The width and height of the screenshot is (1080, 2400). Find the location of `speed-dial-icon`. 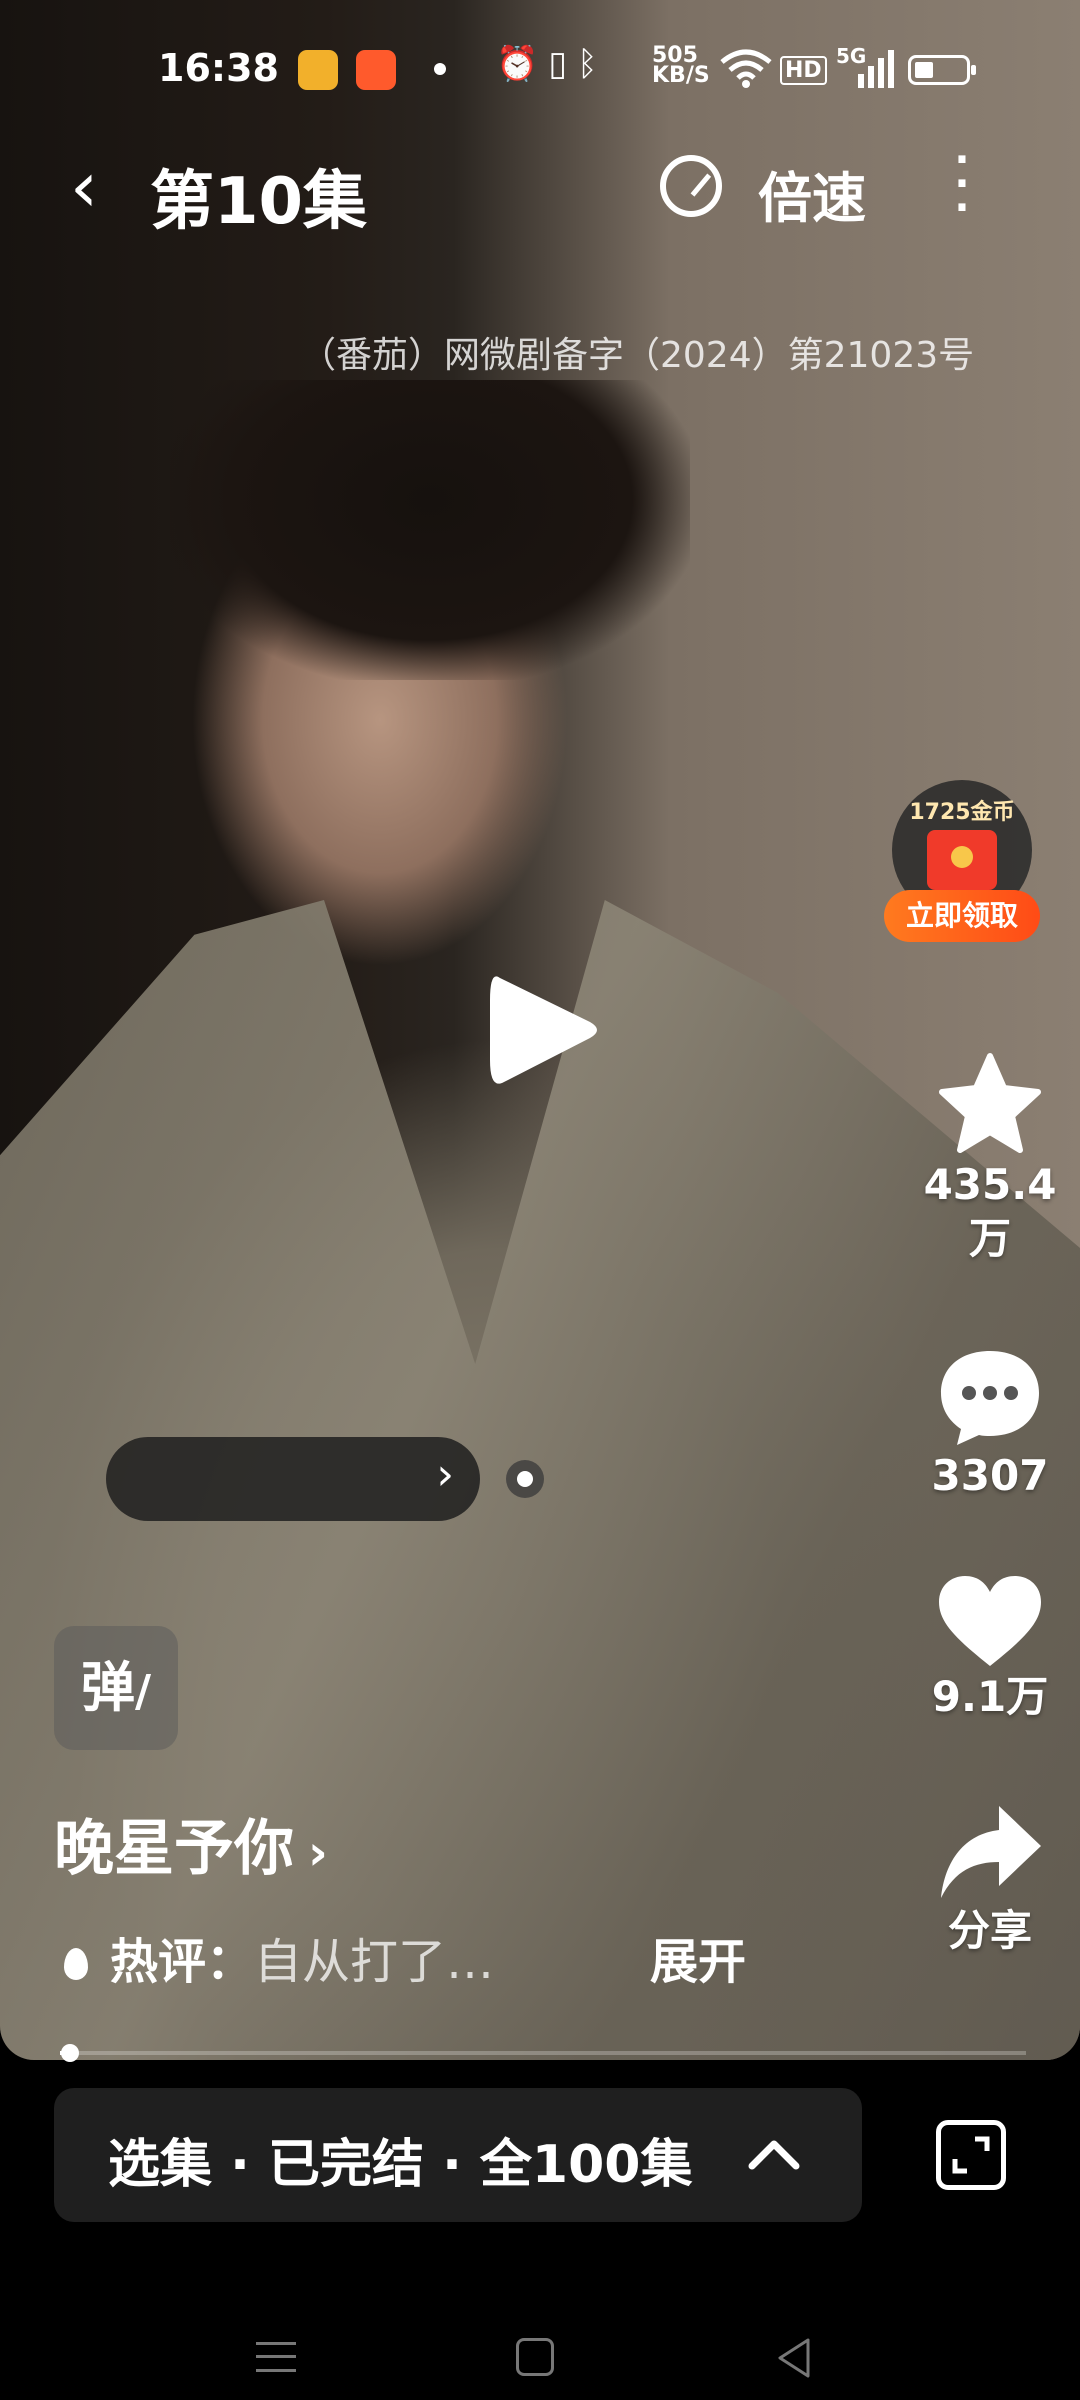

speed-dial-icon is located at coordinates (691, 186).